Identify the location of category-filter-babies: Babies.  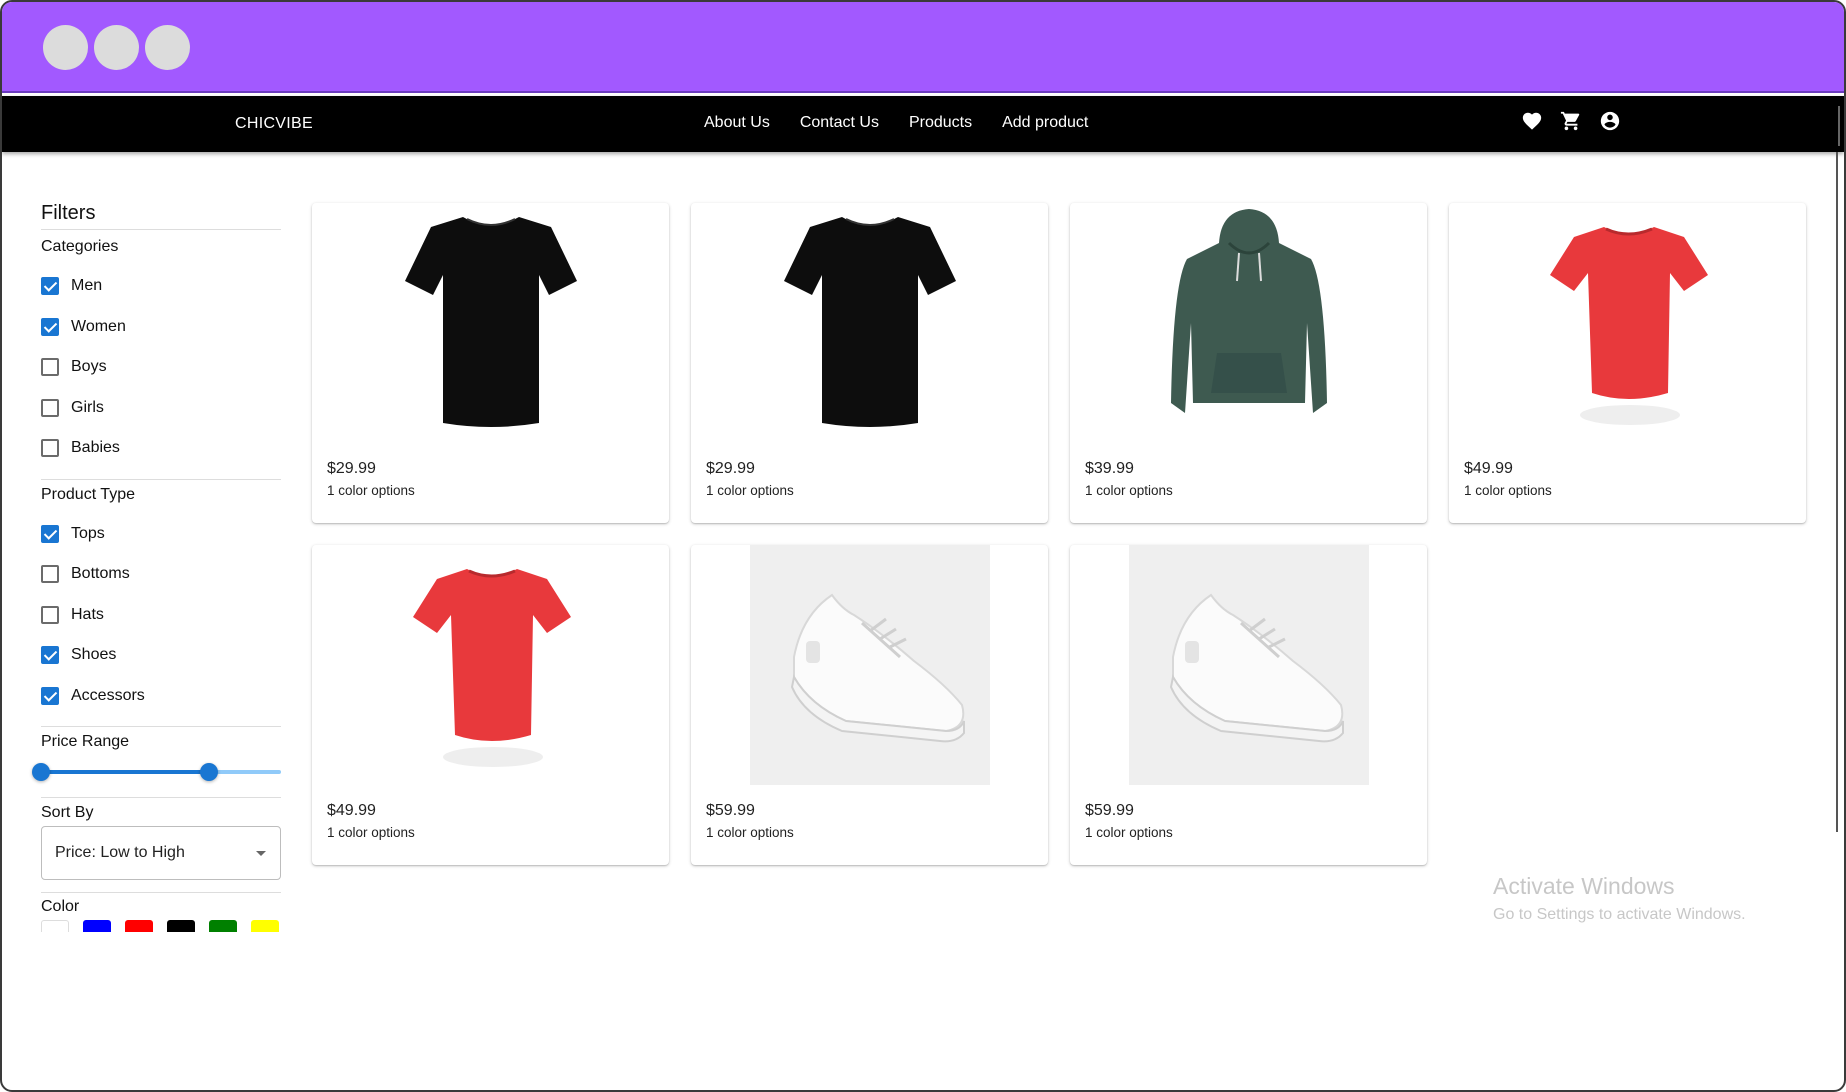
(161, 448).